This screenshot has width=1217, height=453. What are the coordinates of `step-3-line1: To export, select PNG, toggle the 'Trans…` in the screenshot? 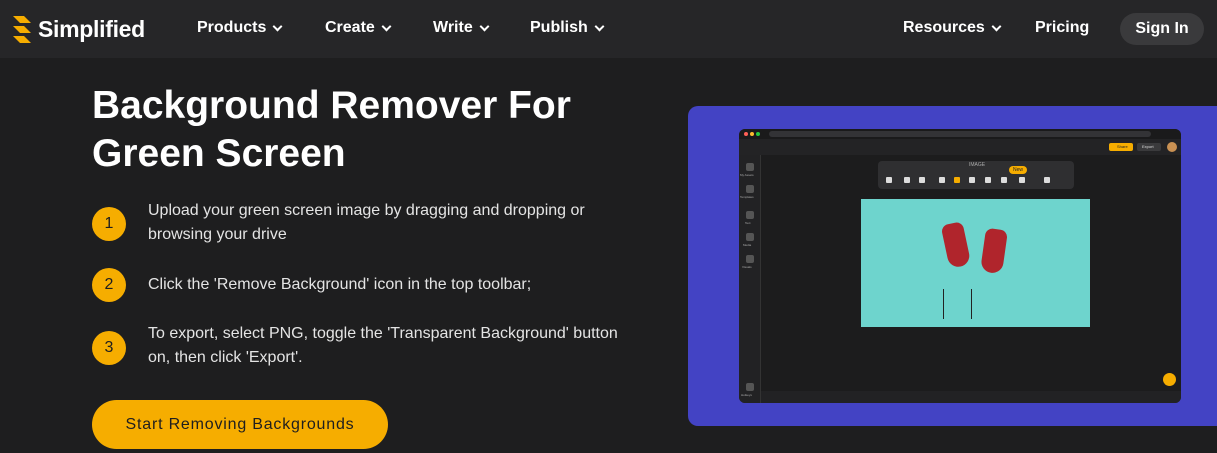 It's located at (383, 333).